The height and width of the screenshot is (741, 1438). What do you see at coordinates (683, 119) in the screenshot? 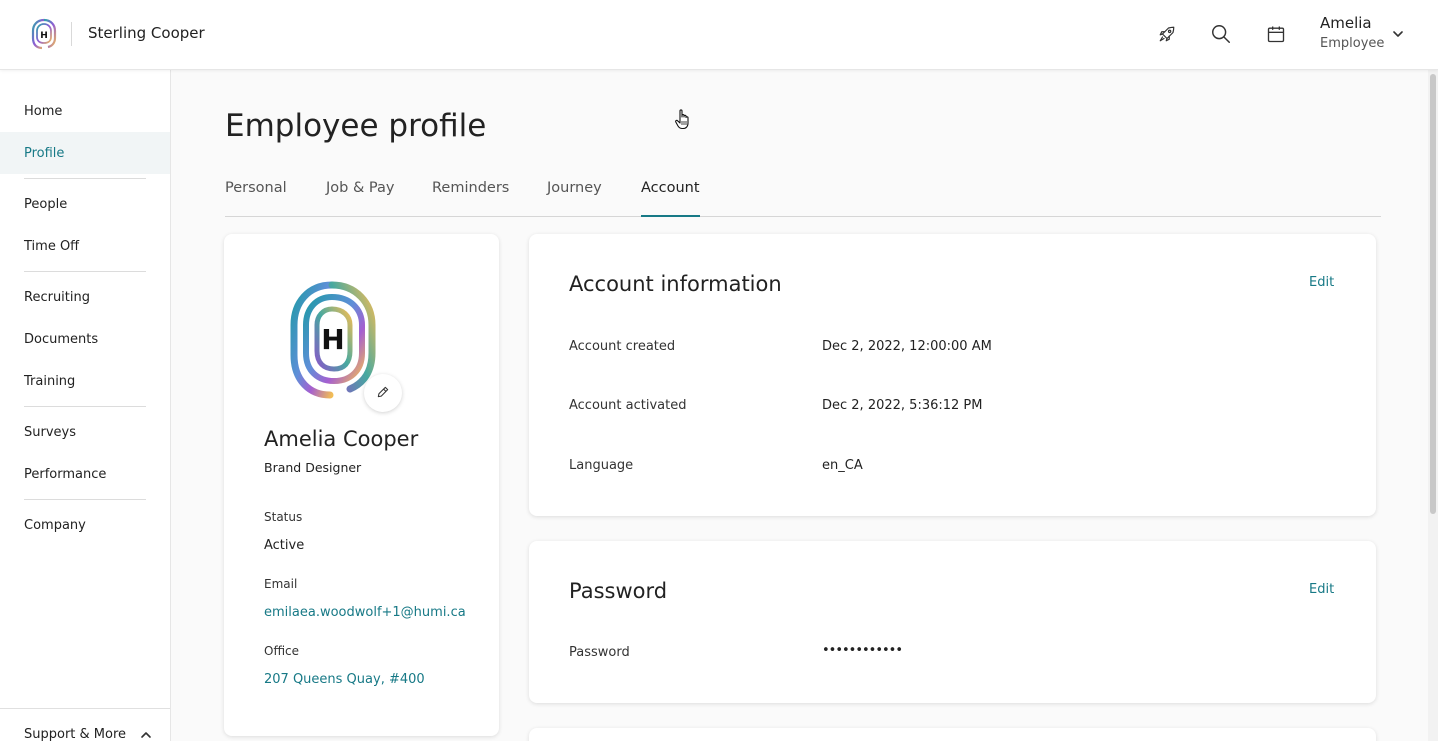
I see `hand-cursor-icon` at bounding box center [683, 119].